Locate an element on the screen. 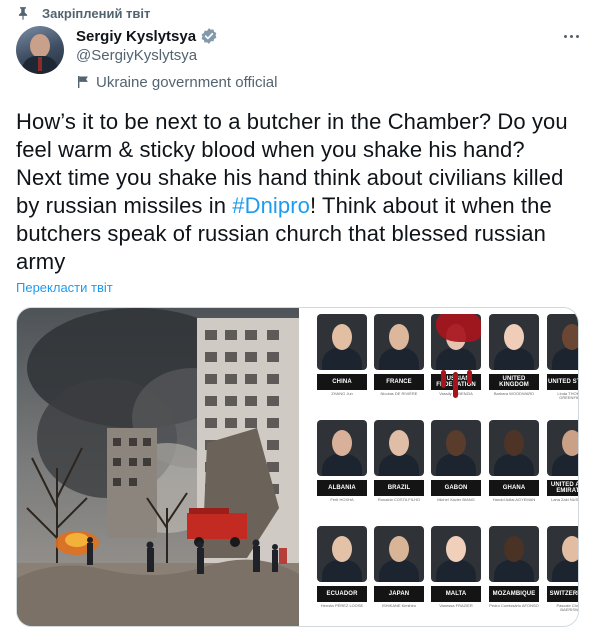 Image resolution: width=591 pixels, height=637 pixels. member-name: Ferit HOXHA is located at coordinates (342, 499).